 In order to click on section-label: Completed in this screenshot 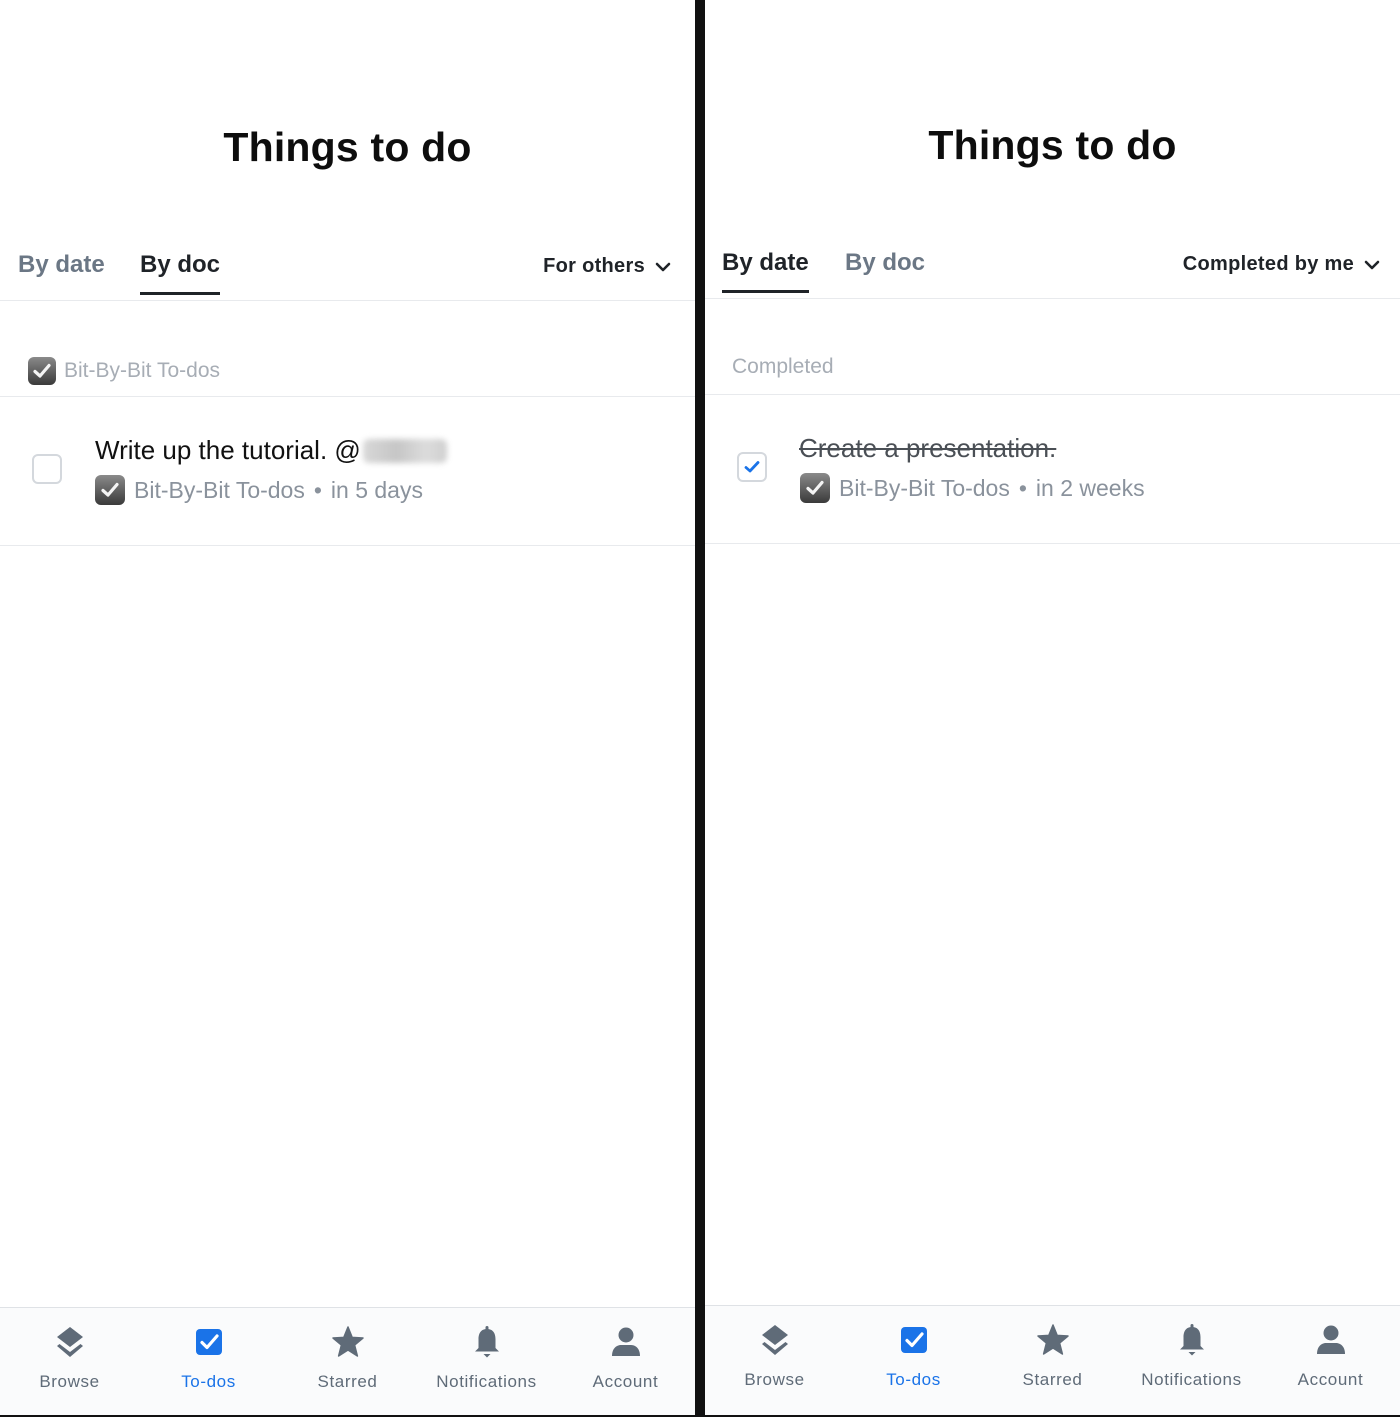, I will do `click(783, 366)`.